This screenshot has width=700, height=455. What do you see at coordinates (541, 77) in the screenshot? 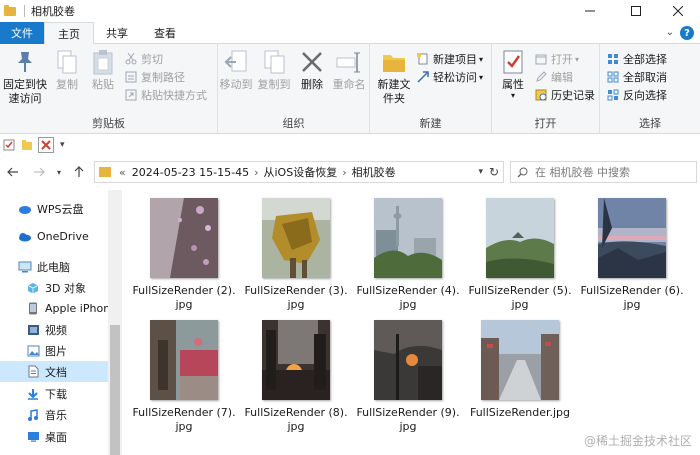
I see `edit-icon` at bounding box center [541, 77].